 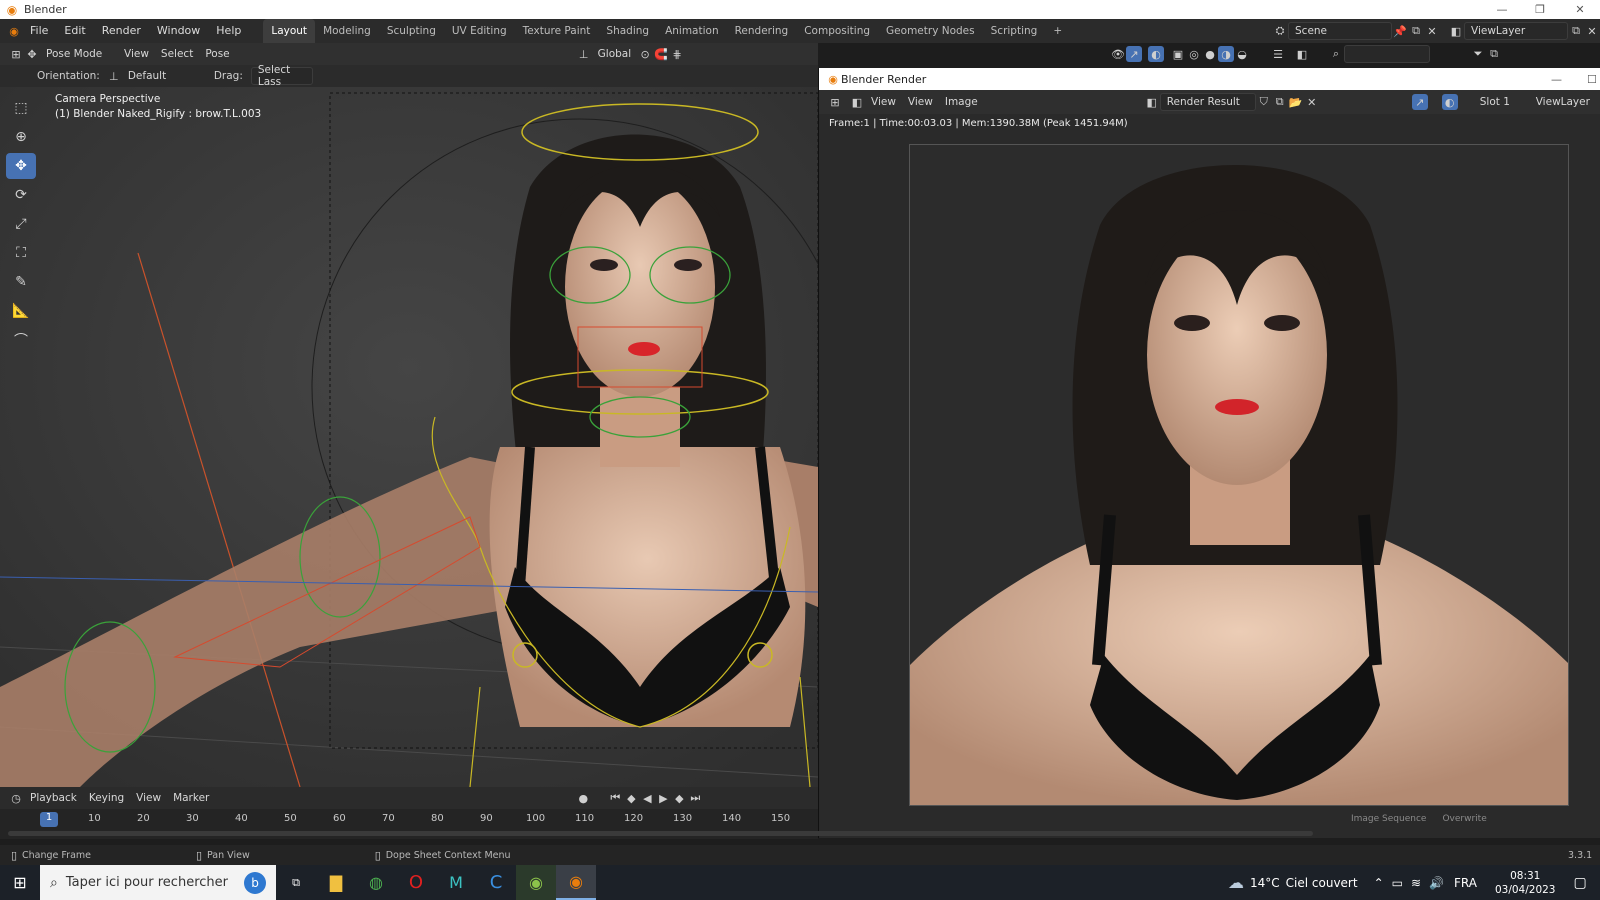 I want to click on delete-view-layer-icon: ✕, so click(x=1592, y=31).